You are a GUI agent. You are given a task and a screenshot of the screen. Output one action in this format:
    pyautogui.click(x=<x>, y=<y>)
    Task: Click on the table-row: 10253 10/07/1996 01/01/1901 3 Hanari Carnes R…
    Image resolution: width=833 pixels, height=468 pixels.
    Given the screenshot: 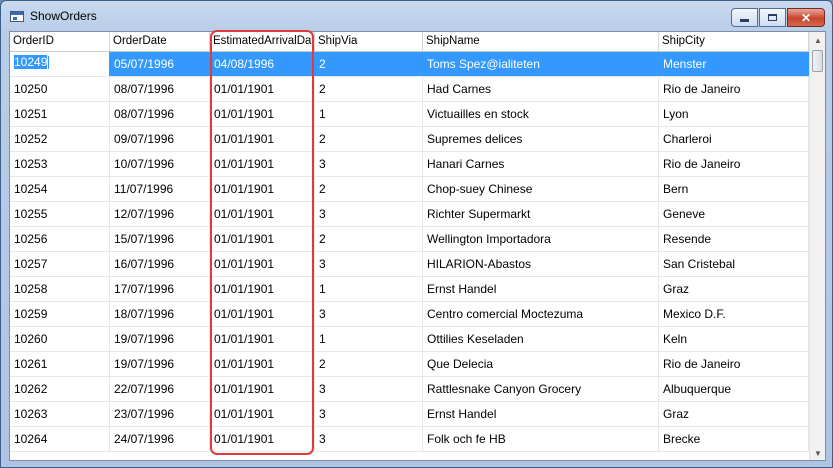 What is the action you would take?
    pyautogui.click(x=409, y=164)
    